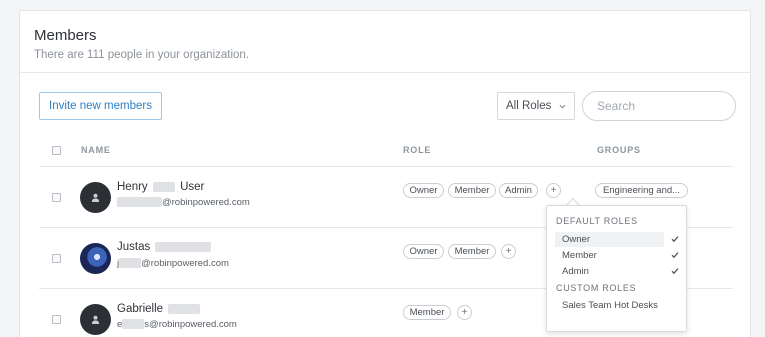 The height and width of the screenshot is (337, 765). Describe the element at coordinates (609, 271) in the screenshot. I see `role-option-admin: Admin` at that location.